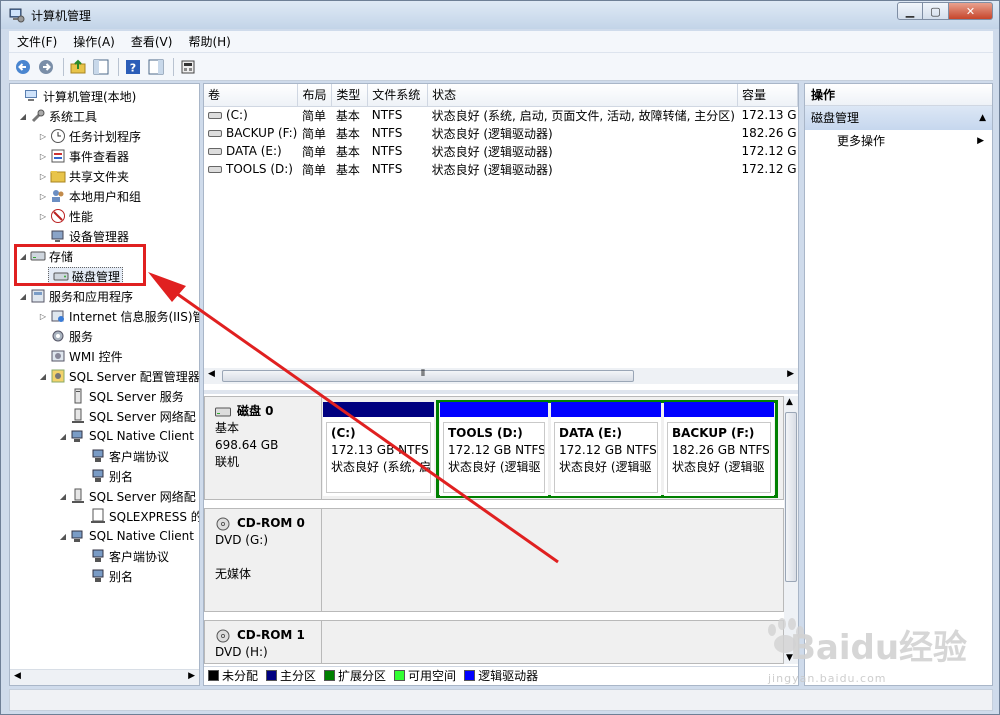 The image size is (1000, 715). I want to click on scrollbar-thumb, so click(791, 497).